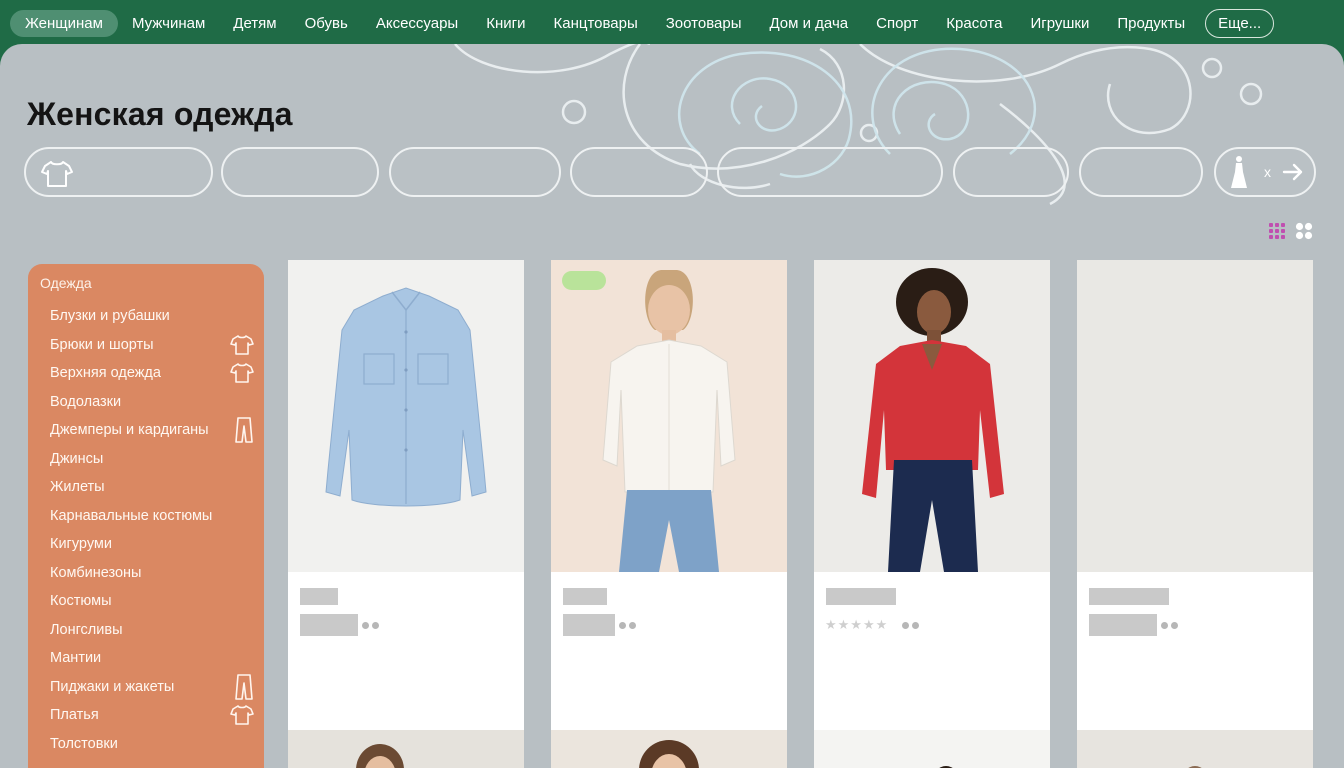 This screenshot has height=768, width=1344. Describe the element at coordinates (131, 515) in the screenshot. I see `sidebar-item-label: Карнавальные костюмы` at that location.